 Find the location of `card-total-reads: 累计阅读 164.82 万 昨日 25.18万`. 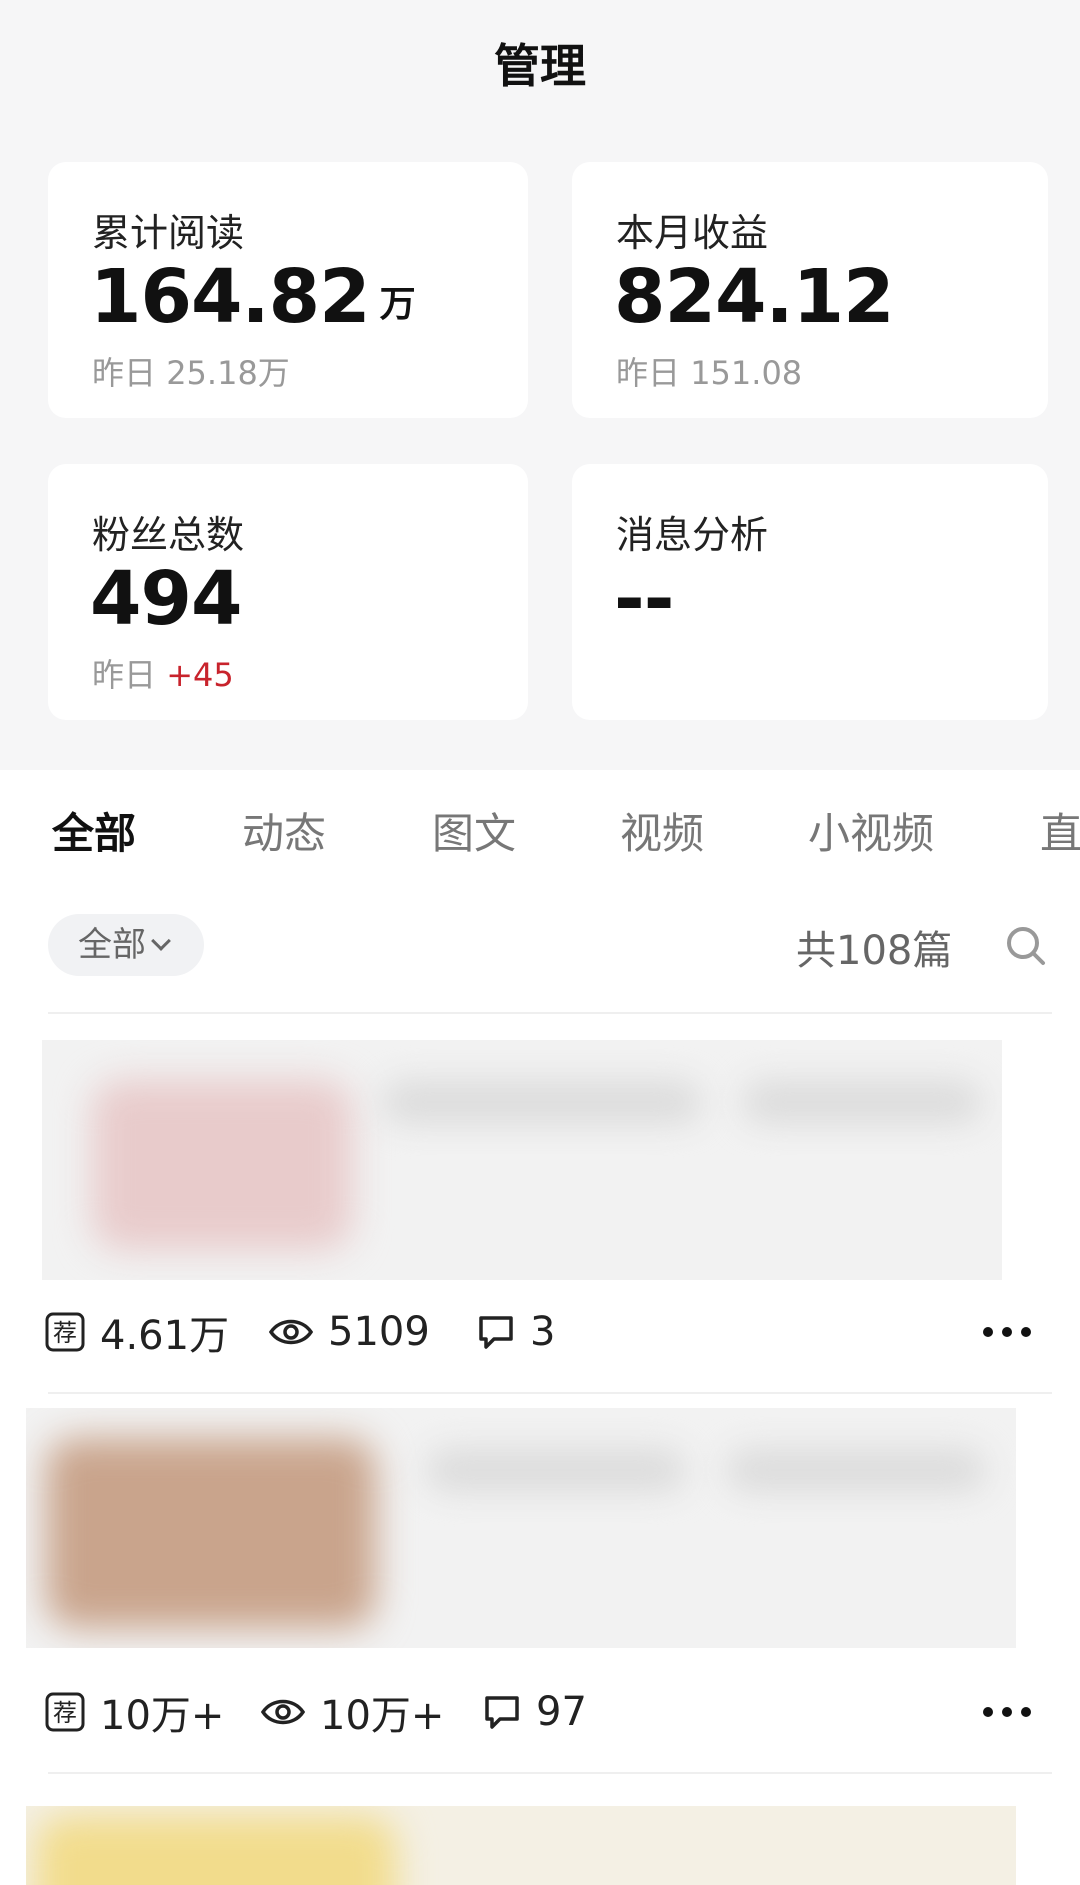

card-total-reads: 累计阅读 164.82 万 昨日 25.18万 is located at coordinates (288, 290).